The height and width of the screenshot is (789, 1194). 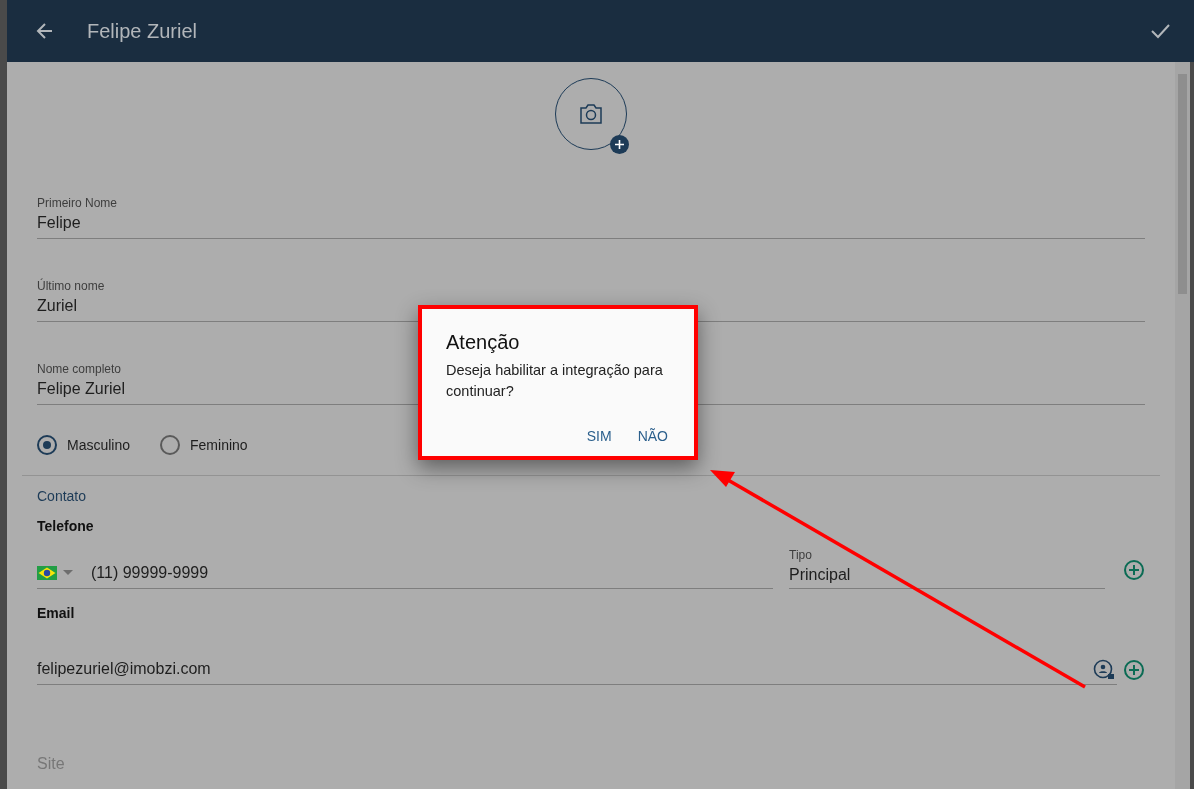 What do you see at coordinates (204, 445) in the screenshot?
I see `gender-radio: Feminino` at bounding box center [204, 445].